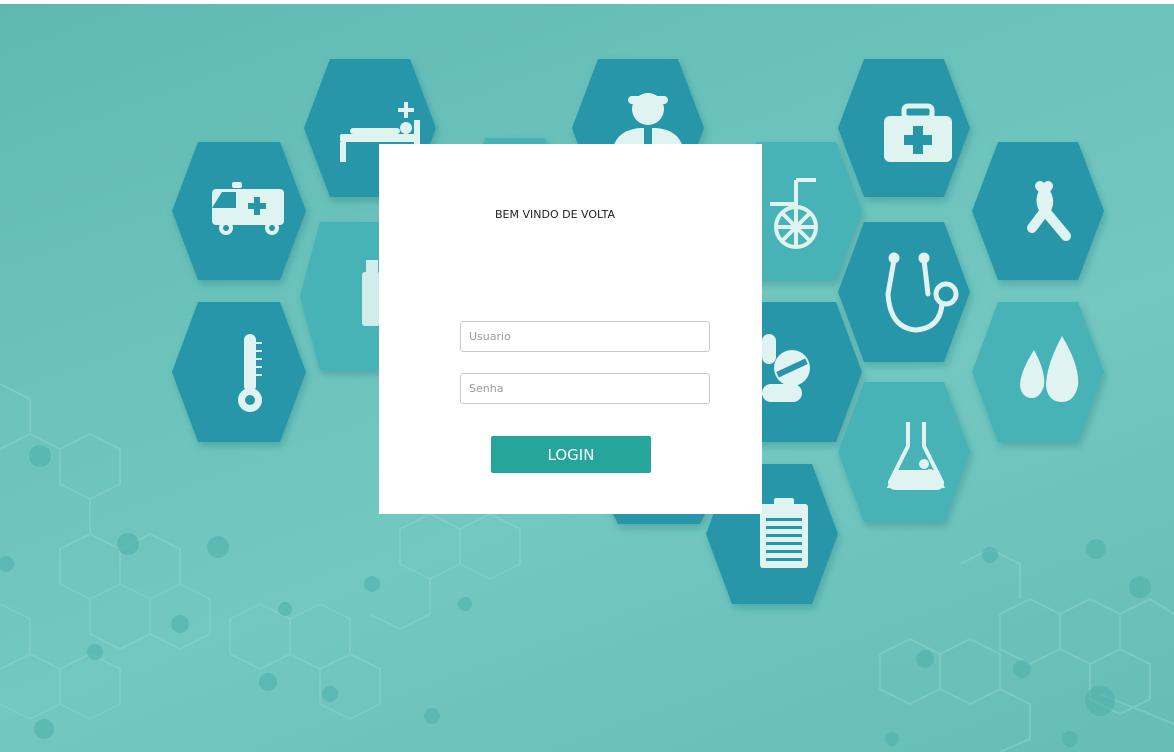  What do you see at coordinates (585, 336) in the screenshot?
I see `username-input` at bounding box center [585, 336].